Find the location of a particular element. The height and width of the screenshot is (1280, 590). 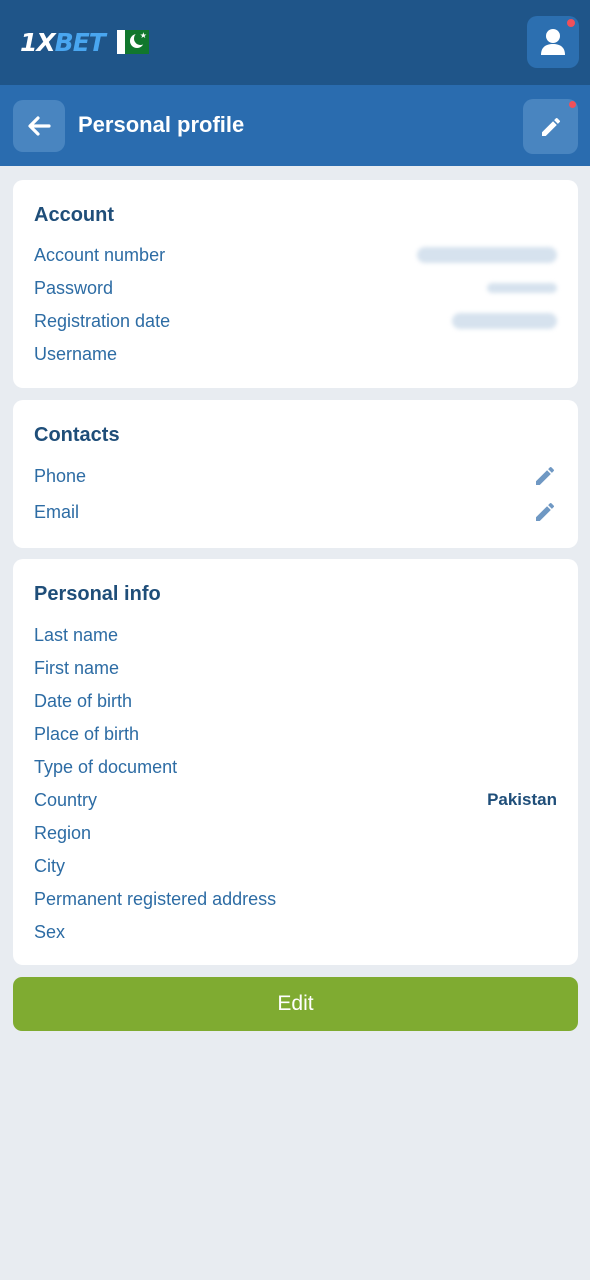

user-profile-button is located at coordinates (553, 42).